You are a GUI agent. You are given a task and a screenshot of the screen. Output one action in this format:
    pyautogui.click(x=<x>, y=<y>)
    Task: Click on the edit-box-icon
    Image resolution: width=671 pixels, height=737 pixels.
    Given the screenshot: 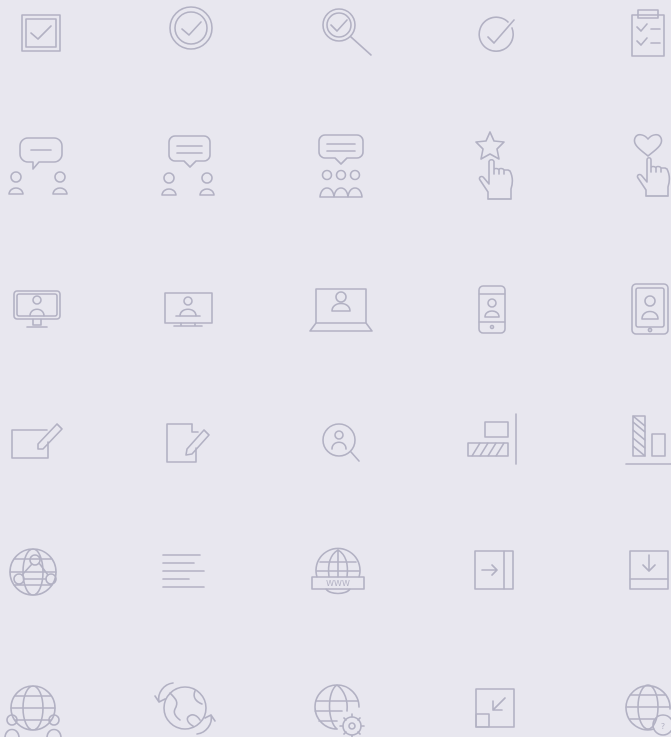 What is the action you would take?
    pyautogui.click(x=38, y=442)
    